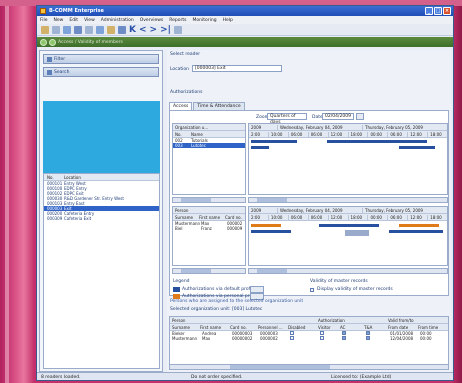  I want to click on person-scrollbar, so click(209, 271).